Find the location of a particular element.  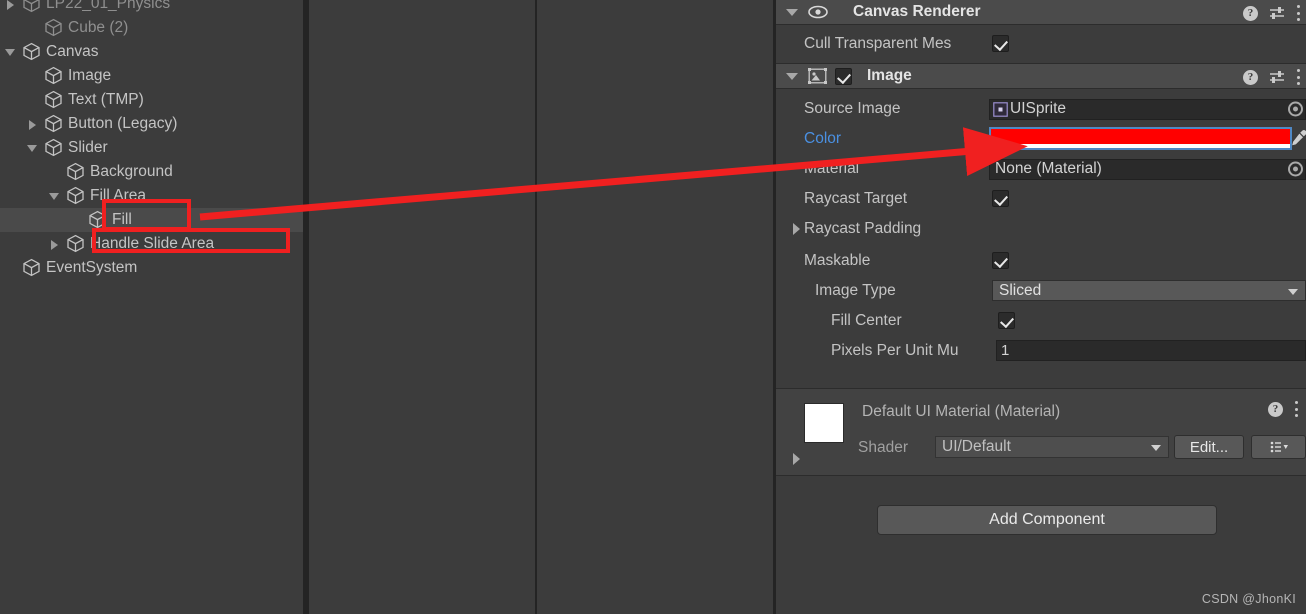

add-component-button: Add Component is located at coordinates (1047, 520).